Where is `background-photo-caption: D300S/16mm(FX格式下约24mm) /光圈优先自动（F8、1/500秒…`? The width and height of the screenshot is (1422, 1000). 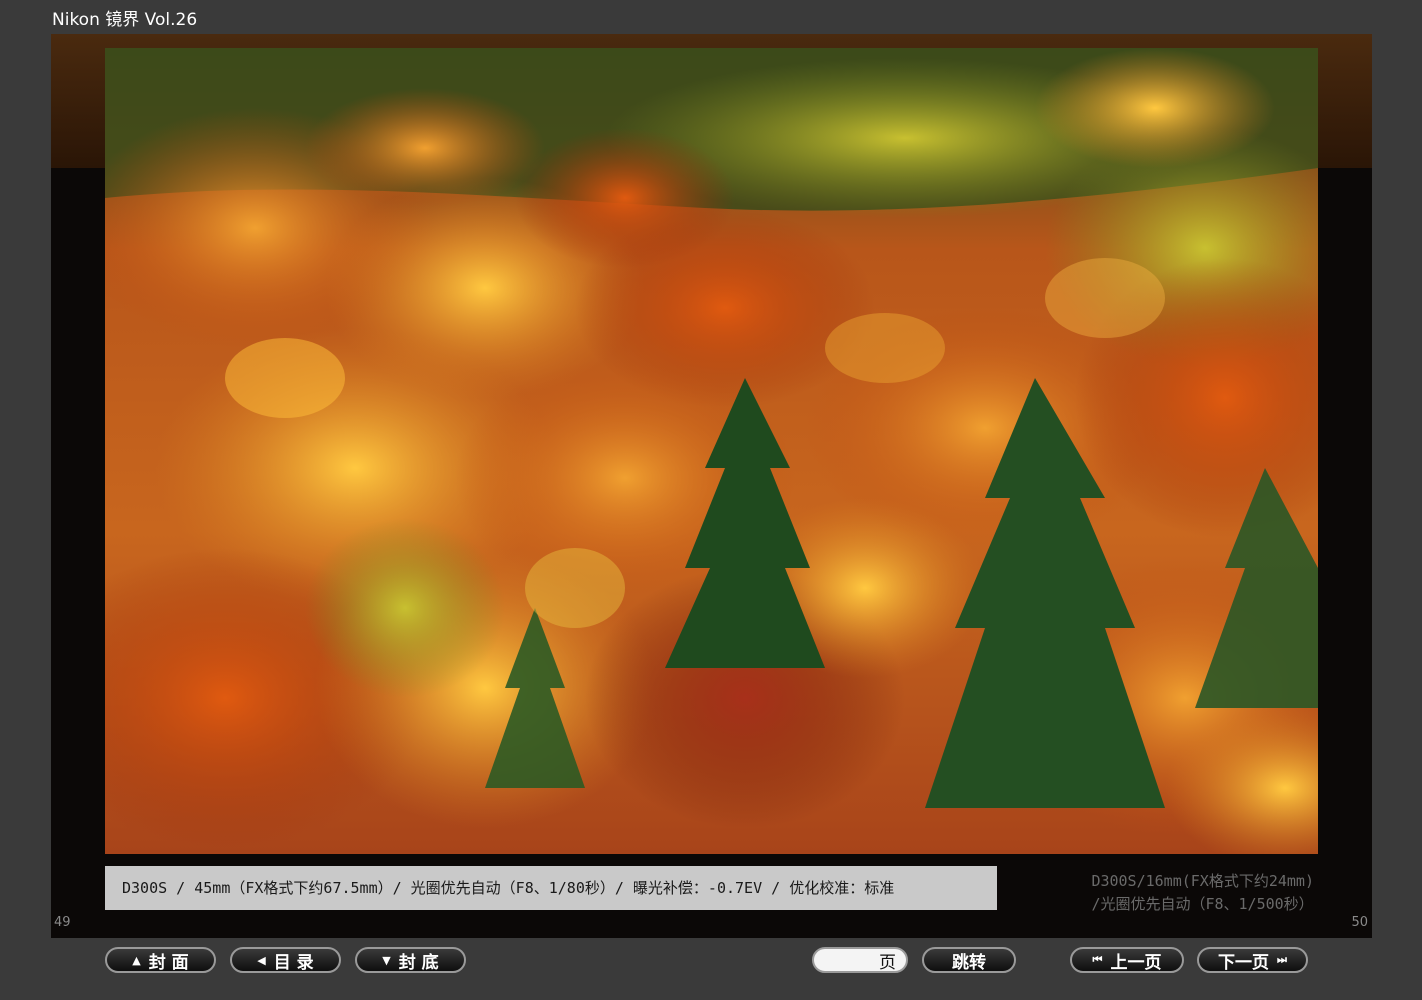
background-photo-caption: D300S/16mm(FX格式下约24mm) /光圈优先自动（F8、1/500秒… is located at coordinates (1202, 893).